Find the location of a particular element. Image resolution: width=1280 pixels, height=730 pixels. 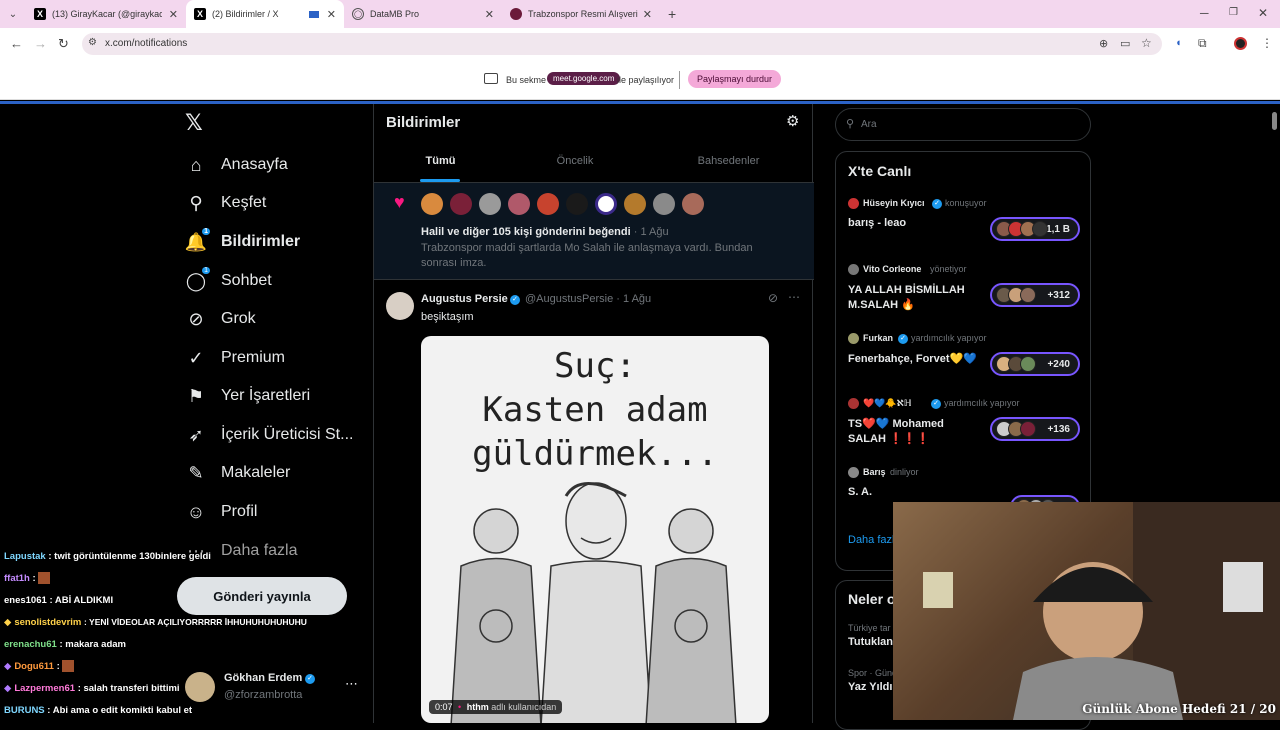

page-scrollbar is located at coordinates (1274, 121).